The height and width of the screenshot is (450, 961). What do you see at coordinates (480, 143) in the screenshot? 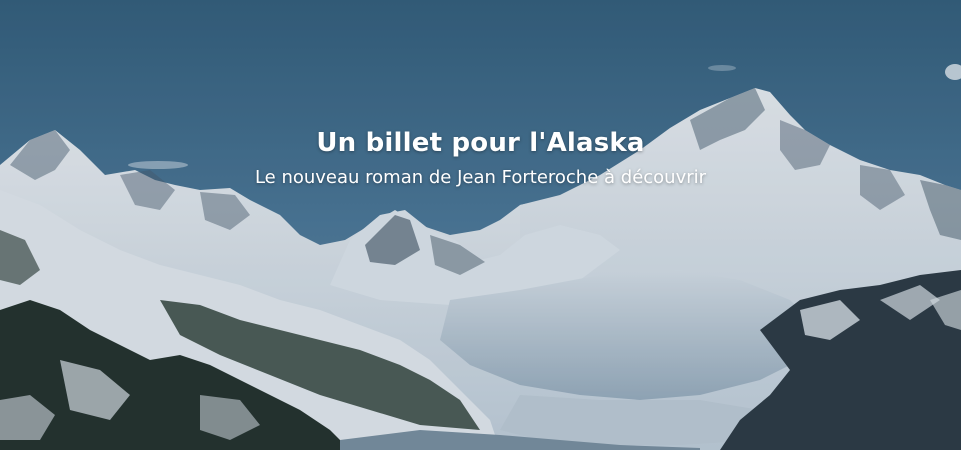
I see `page-title: Un billet pour l'Alaska` at bounding box center [480, 143].